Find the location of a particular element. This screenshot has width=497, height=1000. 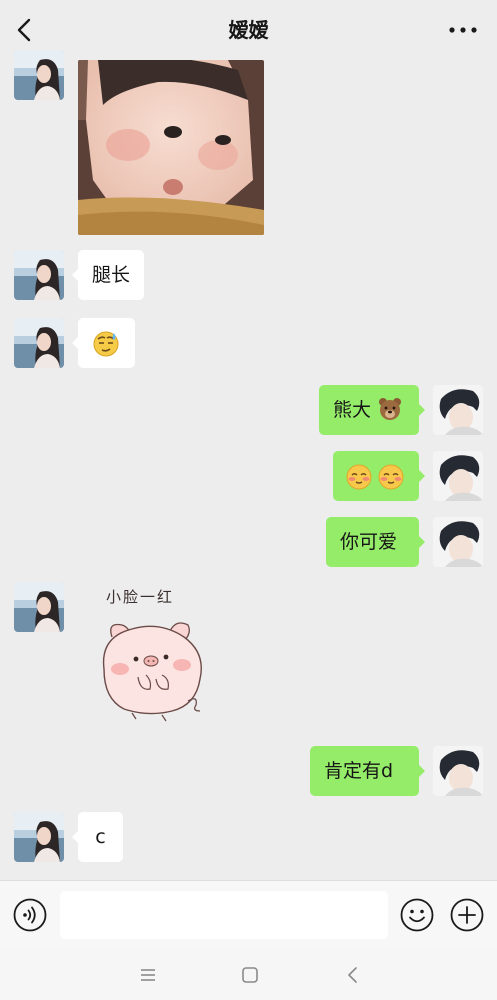

sweat-smile-emoji-icon is located at coordinates (106, 343).